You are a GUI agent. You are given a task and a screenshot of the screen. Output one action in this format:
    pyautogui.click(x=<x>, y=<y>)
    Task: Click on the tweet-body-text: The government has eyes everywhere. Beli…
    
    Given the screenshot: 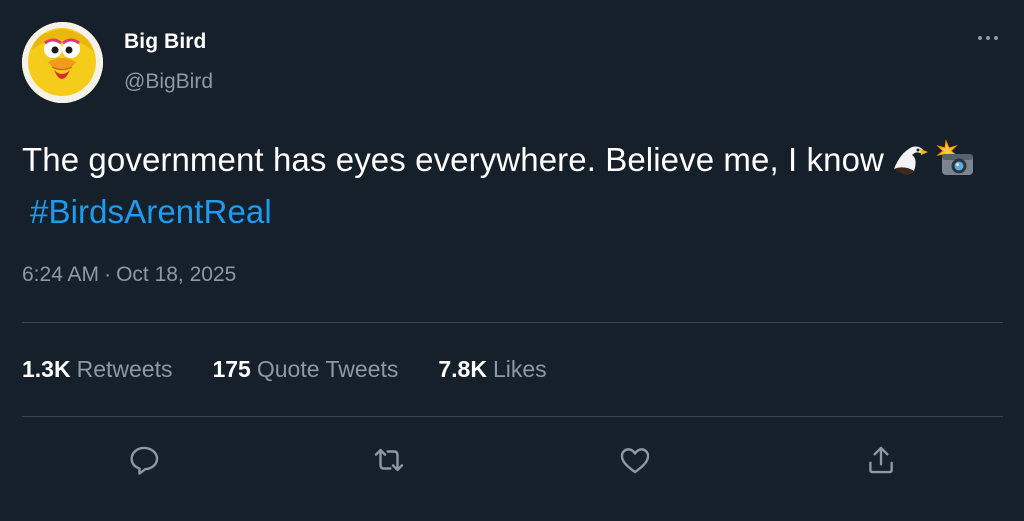 What is the action you would take?
    pyautogui.click(x=453, y=159)
    